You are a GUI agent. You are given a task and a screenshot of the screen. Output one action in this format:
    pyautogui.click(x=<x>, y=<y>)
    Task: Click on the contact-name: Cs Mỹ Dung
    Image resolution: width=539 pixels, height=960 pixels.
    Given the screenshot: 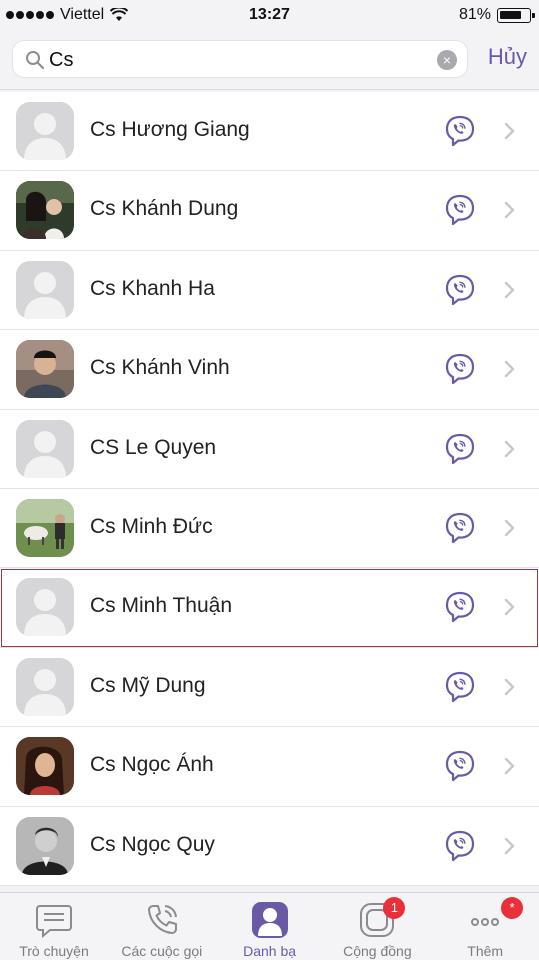 What is the action you would take?
    pyautogui.click(x=148, y=685)
    